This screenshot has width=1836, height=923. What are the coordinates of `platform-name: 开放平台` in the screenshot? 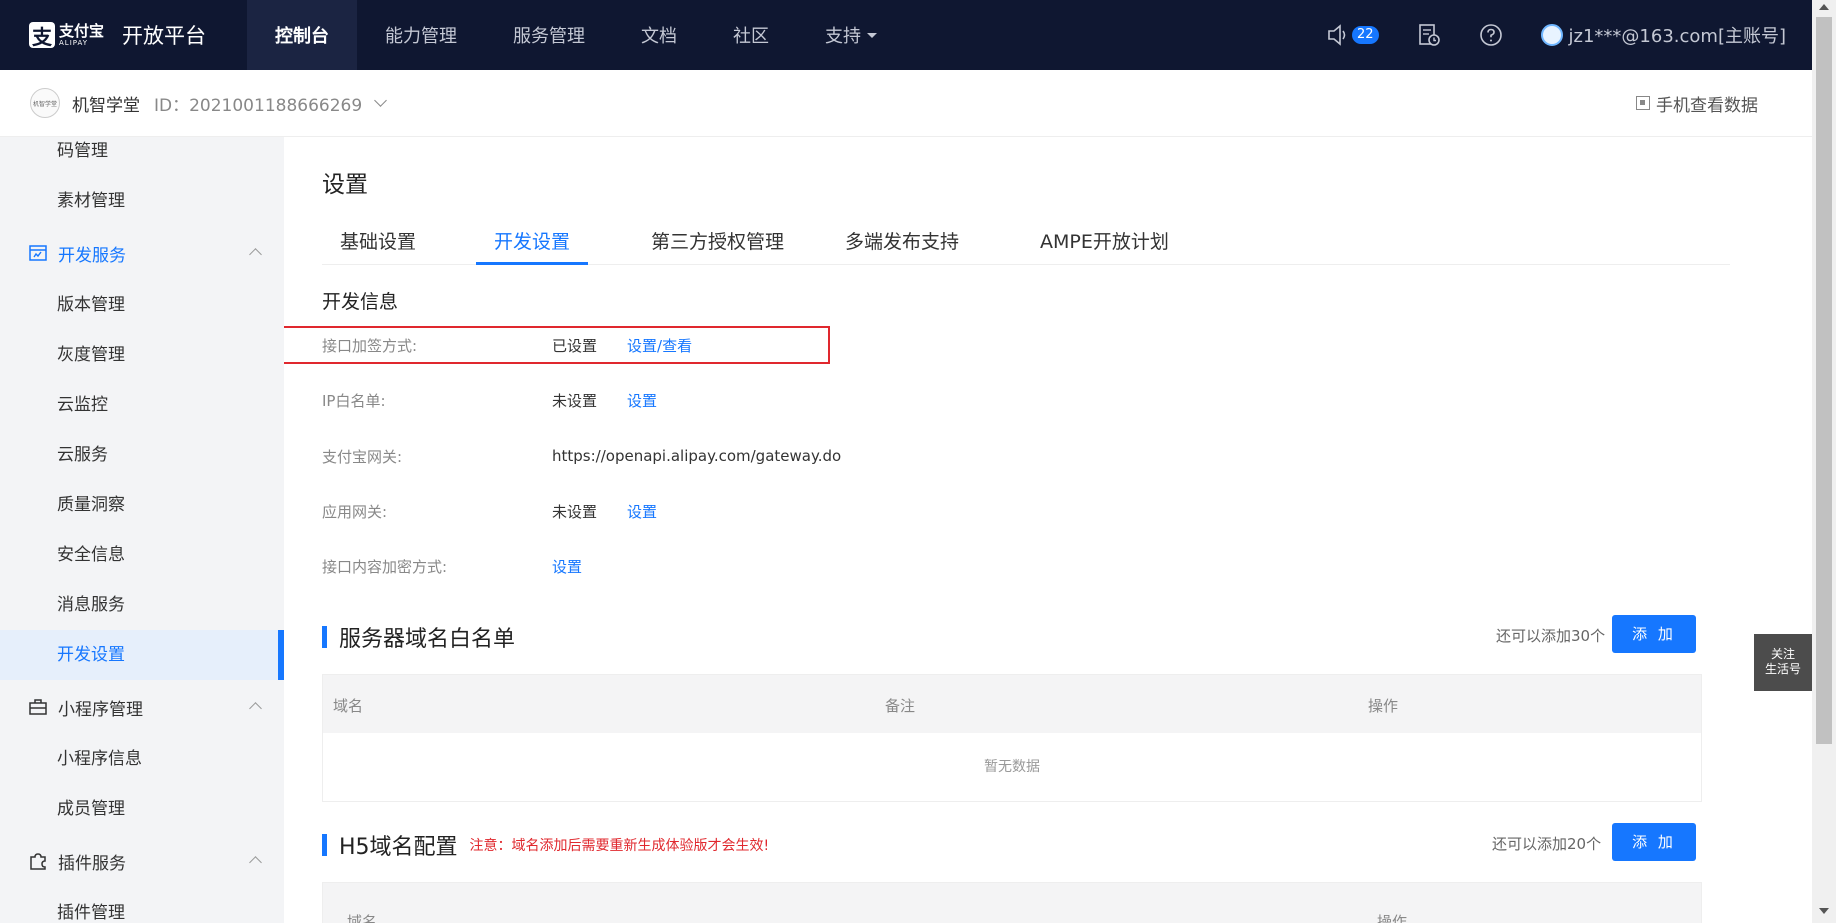 It's located at (164, 36).